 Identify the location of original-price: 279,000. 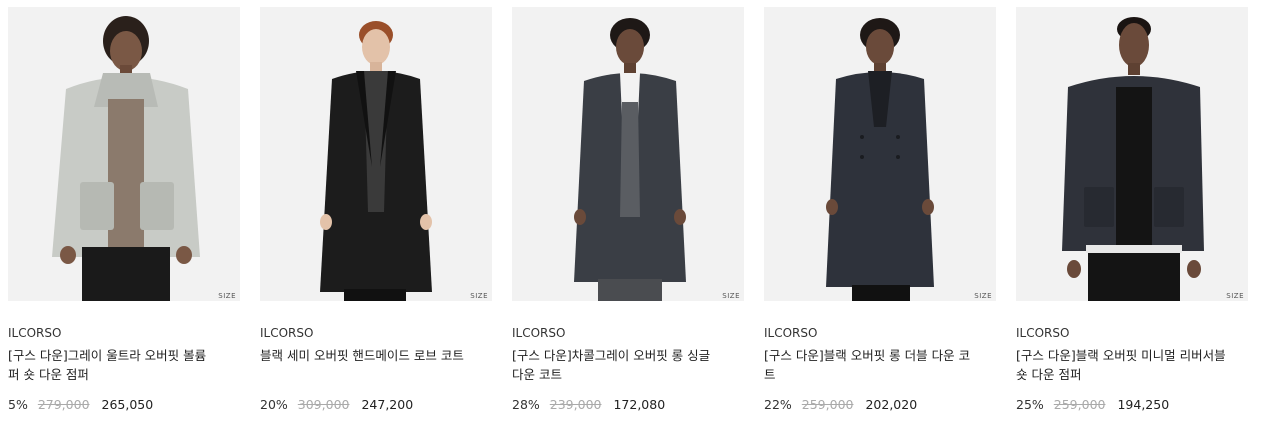
(63, 404).